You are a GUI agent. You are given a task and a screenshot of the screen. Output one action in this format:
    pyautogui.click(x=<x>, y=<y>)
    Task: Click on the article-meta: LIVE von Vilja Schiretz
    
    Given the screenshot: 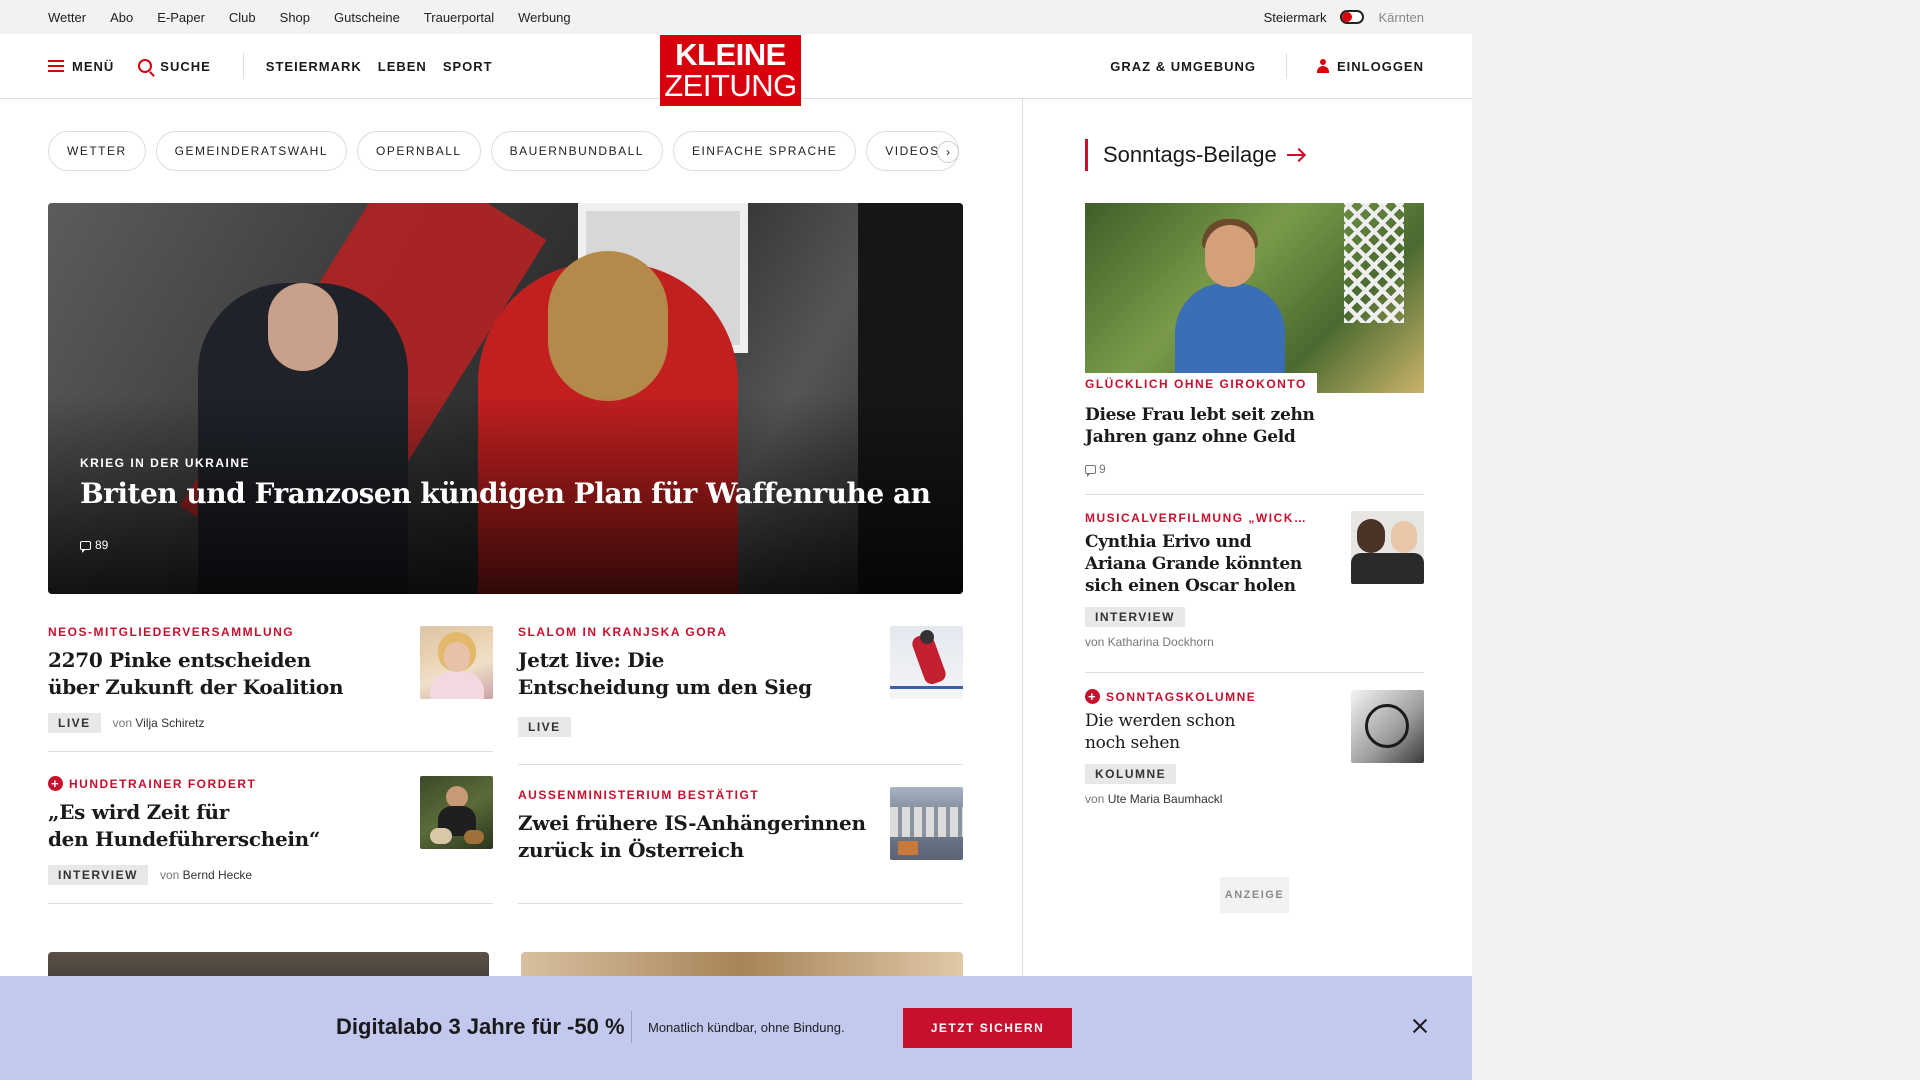 What is the action you would take?
    pyautogui.click(x=270, y=723)
    